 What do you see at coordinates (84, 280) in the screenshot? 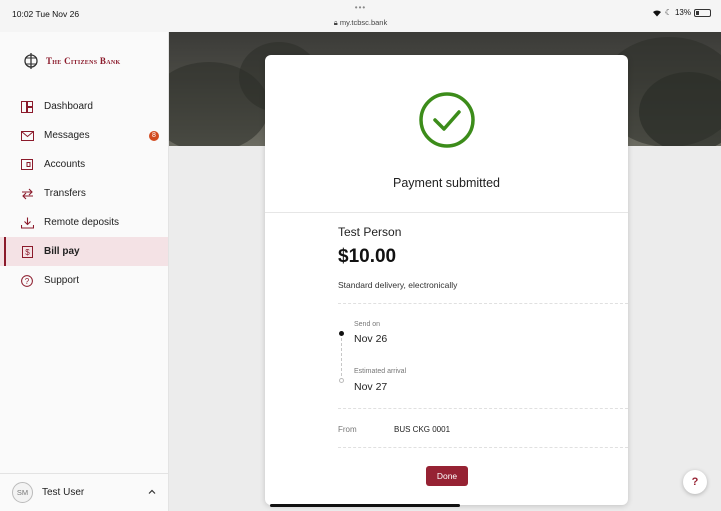
I see `sidebar-item-support: ? Support` at bounding box center [84, 280].